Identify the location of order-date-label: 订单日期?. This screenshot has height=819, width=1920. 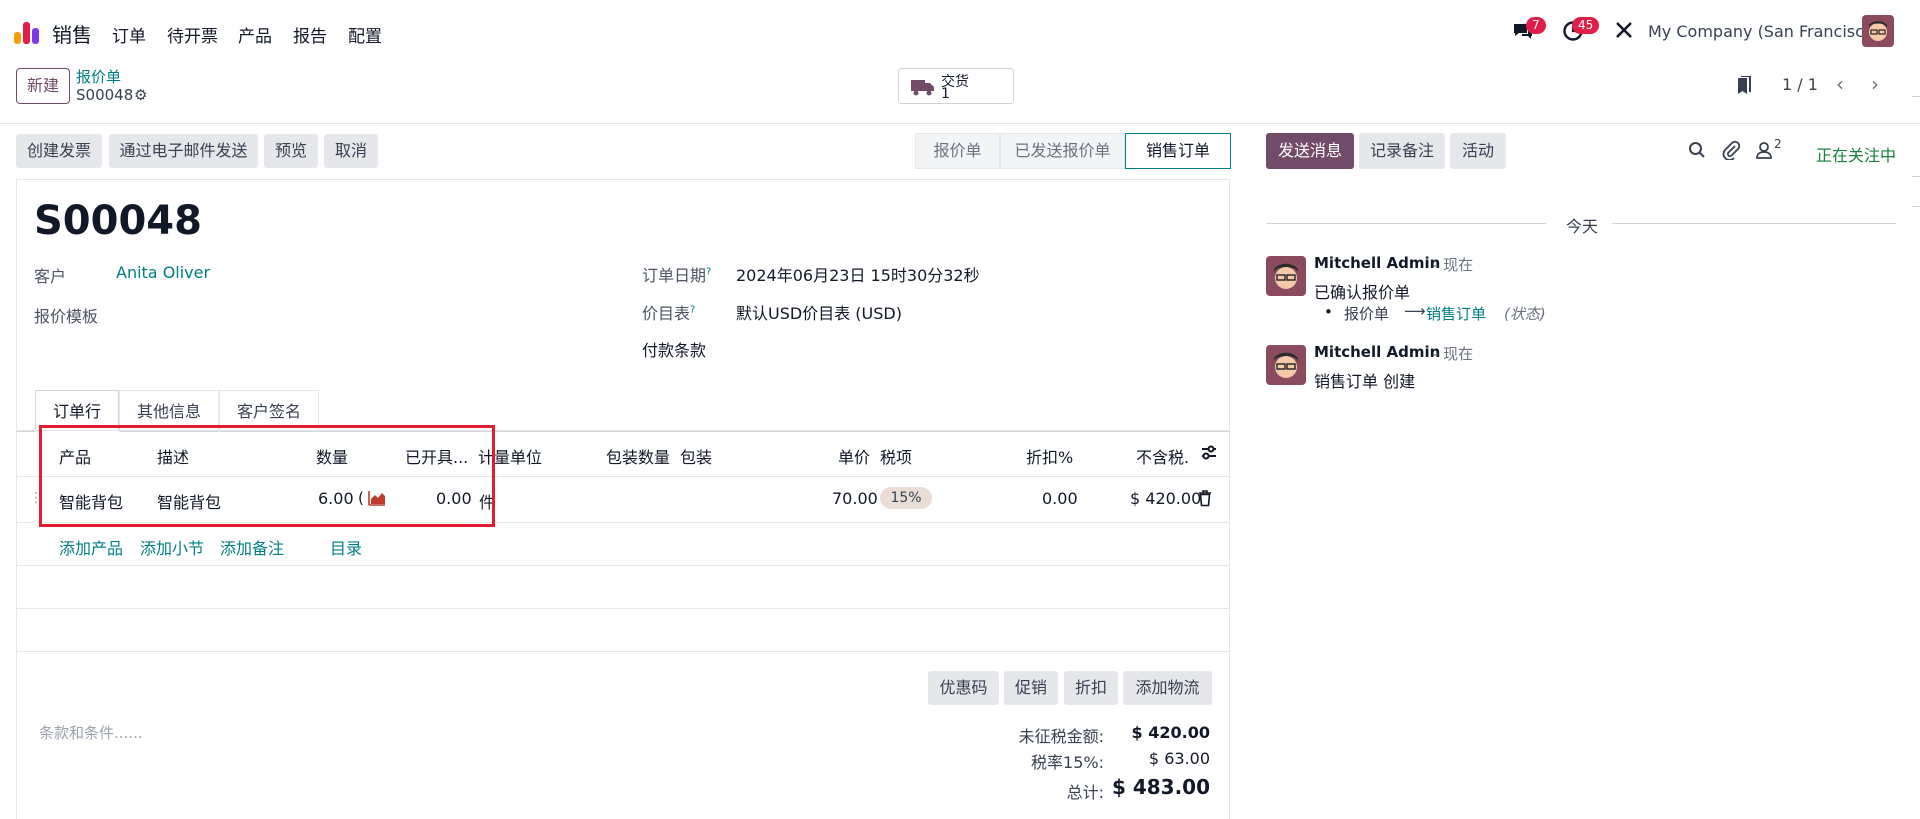
(677, 275).